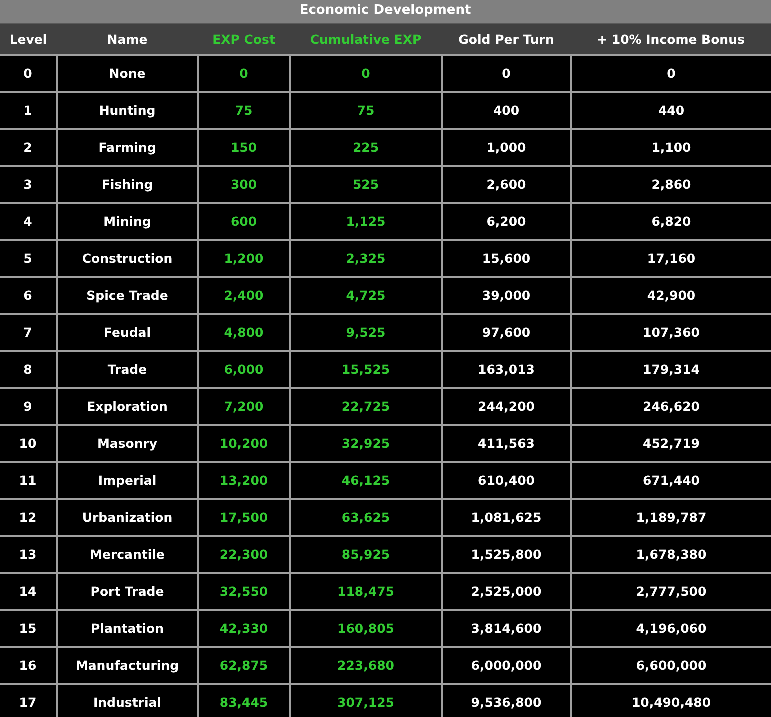  I want to click on table-cell: Hunting, so click(127, 110).